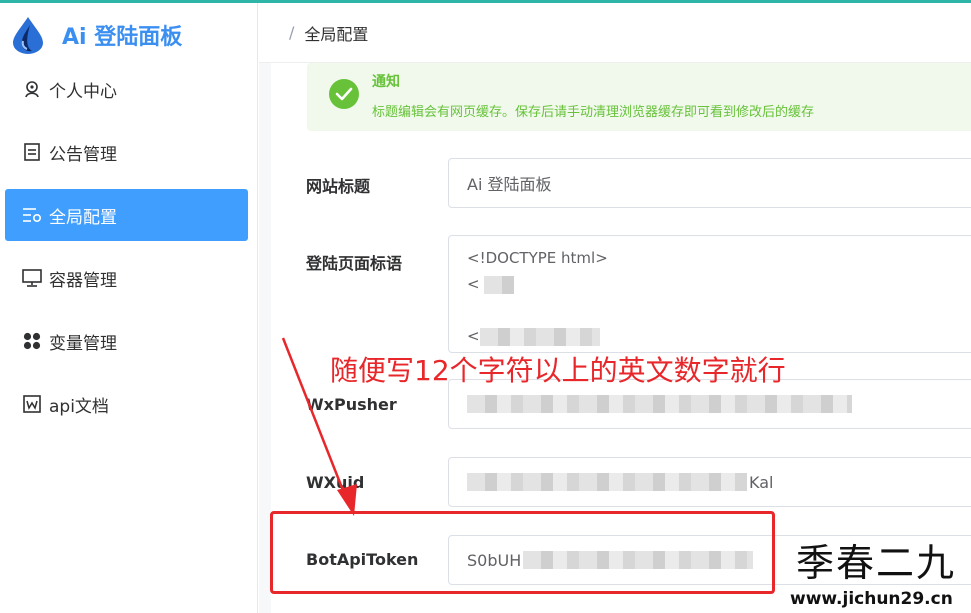 The image size is (971, 613). I want to click on sidebar-item-variables: 变量管理, so click(126, 341).